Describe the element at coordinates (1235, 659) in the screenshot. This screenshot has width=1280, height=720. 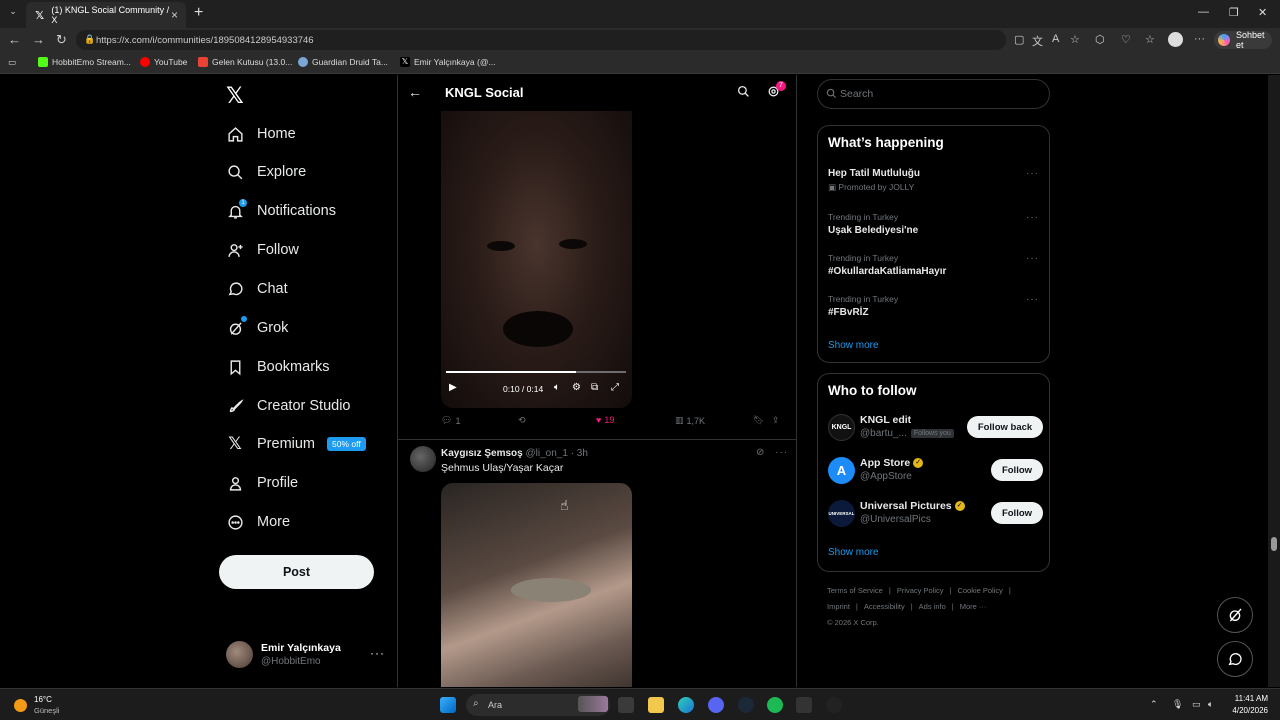
I see `chat-fab-icon` at that location.